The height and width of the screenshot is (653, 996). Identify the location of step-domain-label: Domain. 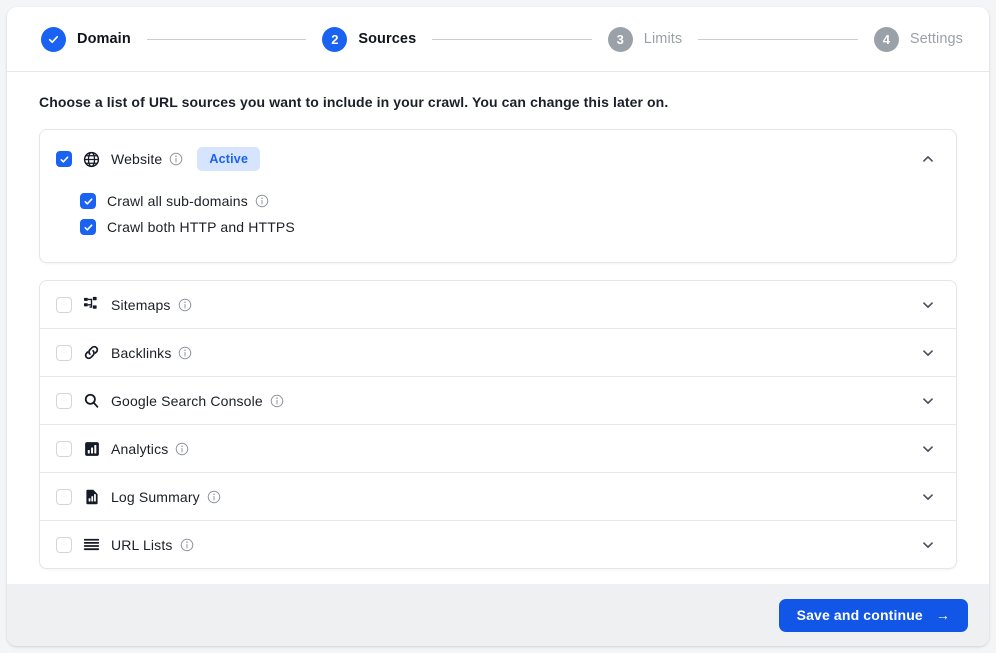
(104, 39).